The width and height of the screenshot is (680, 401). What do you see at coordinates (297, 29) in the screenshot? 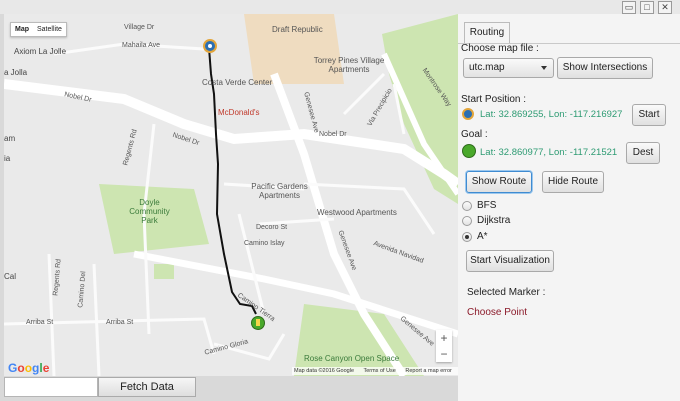
I see `label-draft-republic: Draft Republic` at bounding box center [297, 29].